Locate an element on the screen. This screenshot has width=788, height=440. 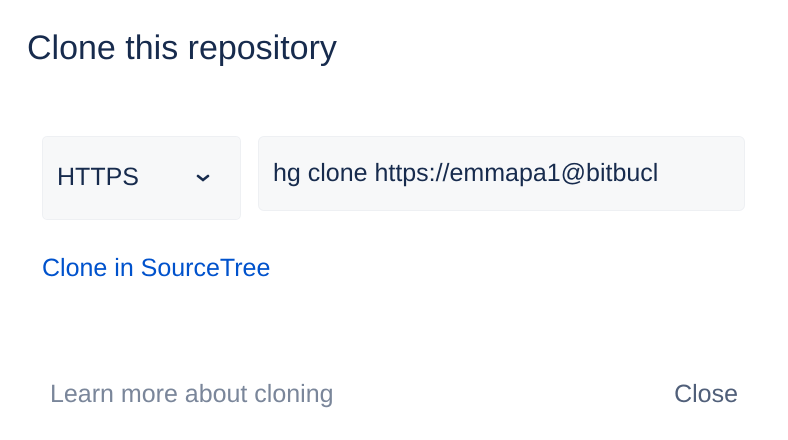
sourcetree-link: Clone in SourceTree is located at coordinates (156, 268).